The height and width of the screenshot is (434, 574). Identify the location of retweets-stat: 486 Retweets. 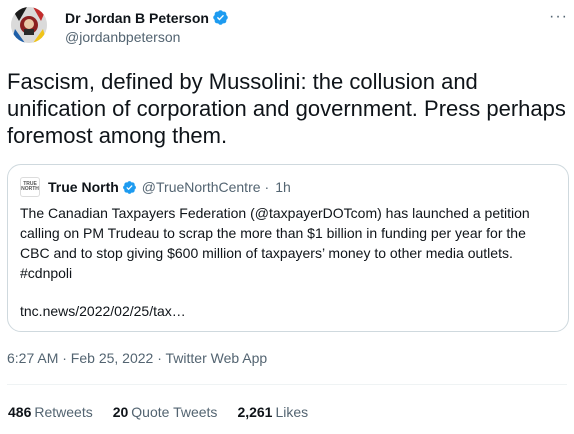
(50, 412).